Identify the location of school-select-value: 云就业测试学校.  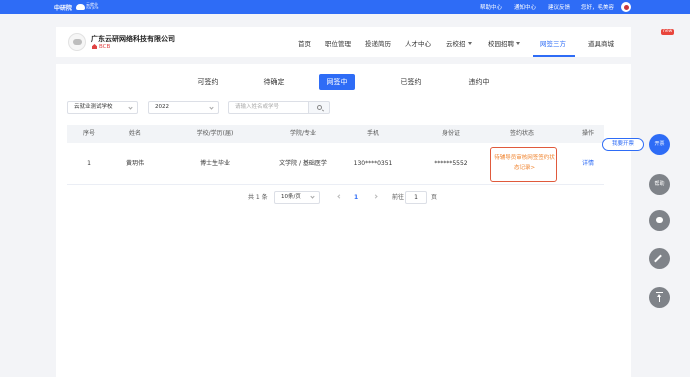
(93, 107).